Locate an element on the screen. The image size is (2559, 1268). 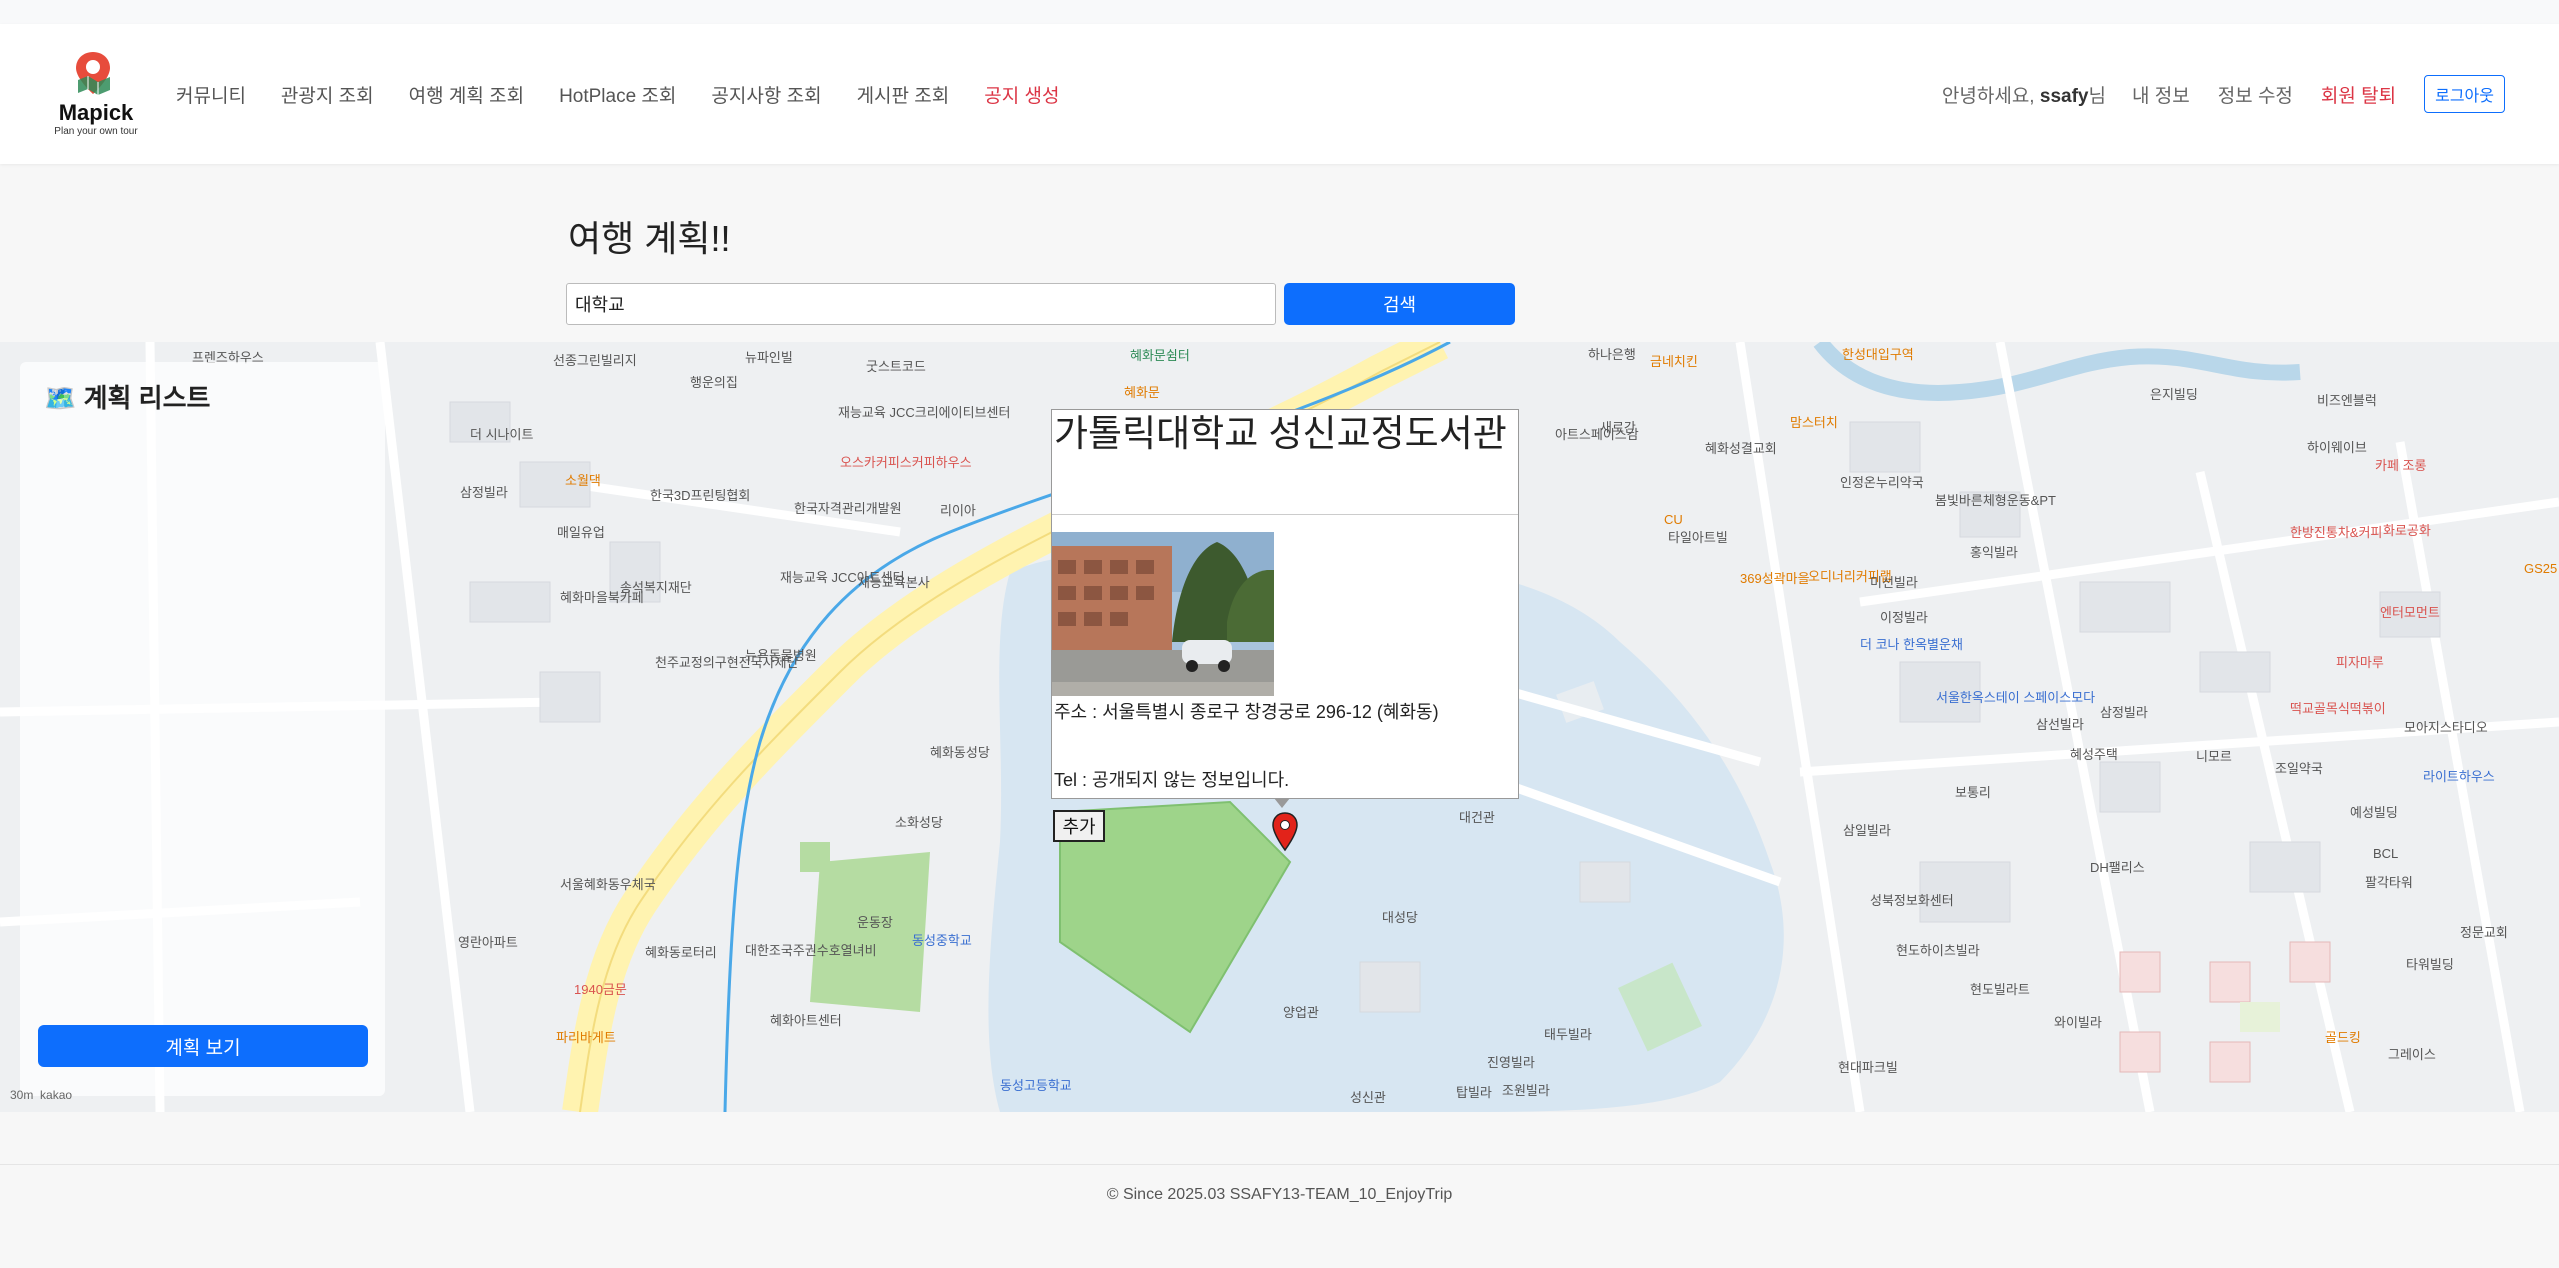
nav-board: 게시판 조회 is located at coordinates (903, 94).